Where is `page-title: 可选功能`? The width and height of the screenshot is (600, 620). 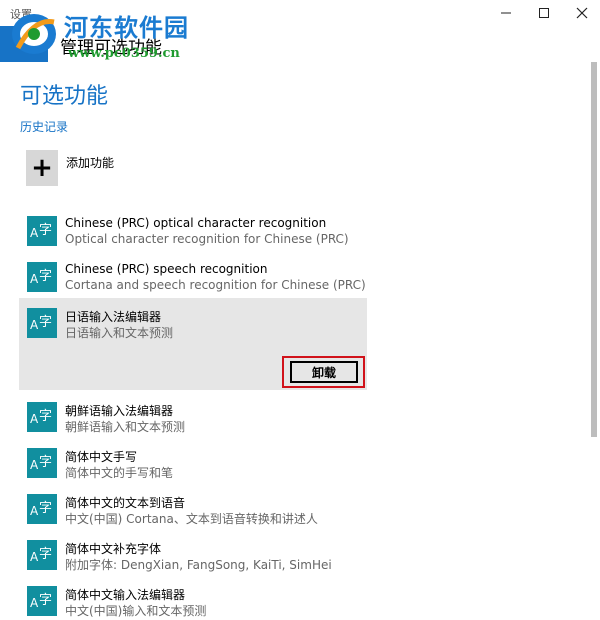
page-title: 可选功能 is located at coordinates (64, 96).